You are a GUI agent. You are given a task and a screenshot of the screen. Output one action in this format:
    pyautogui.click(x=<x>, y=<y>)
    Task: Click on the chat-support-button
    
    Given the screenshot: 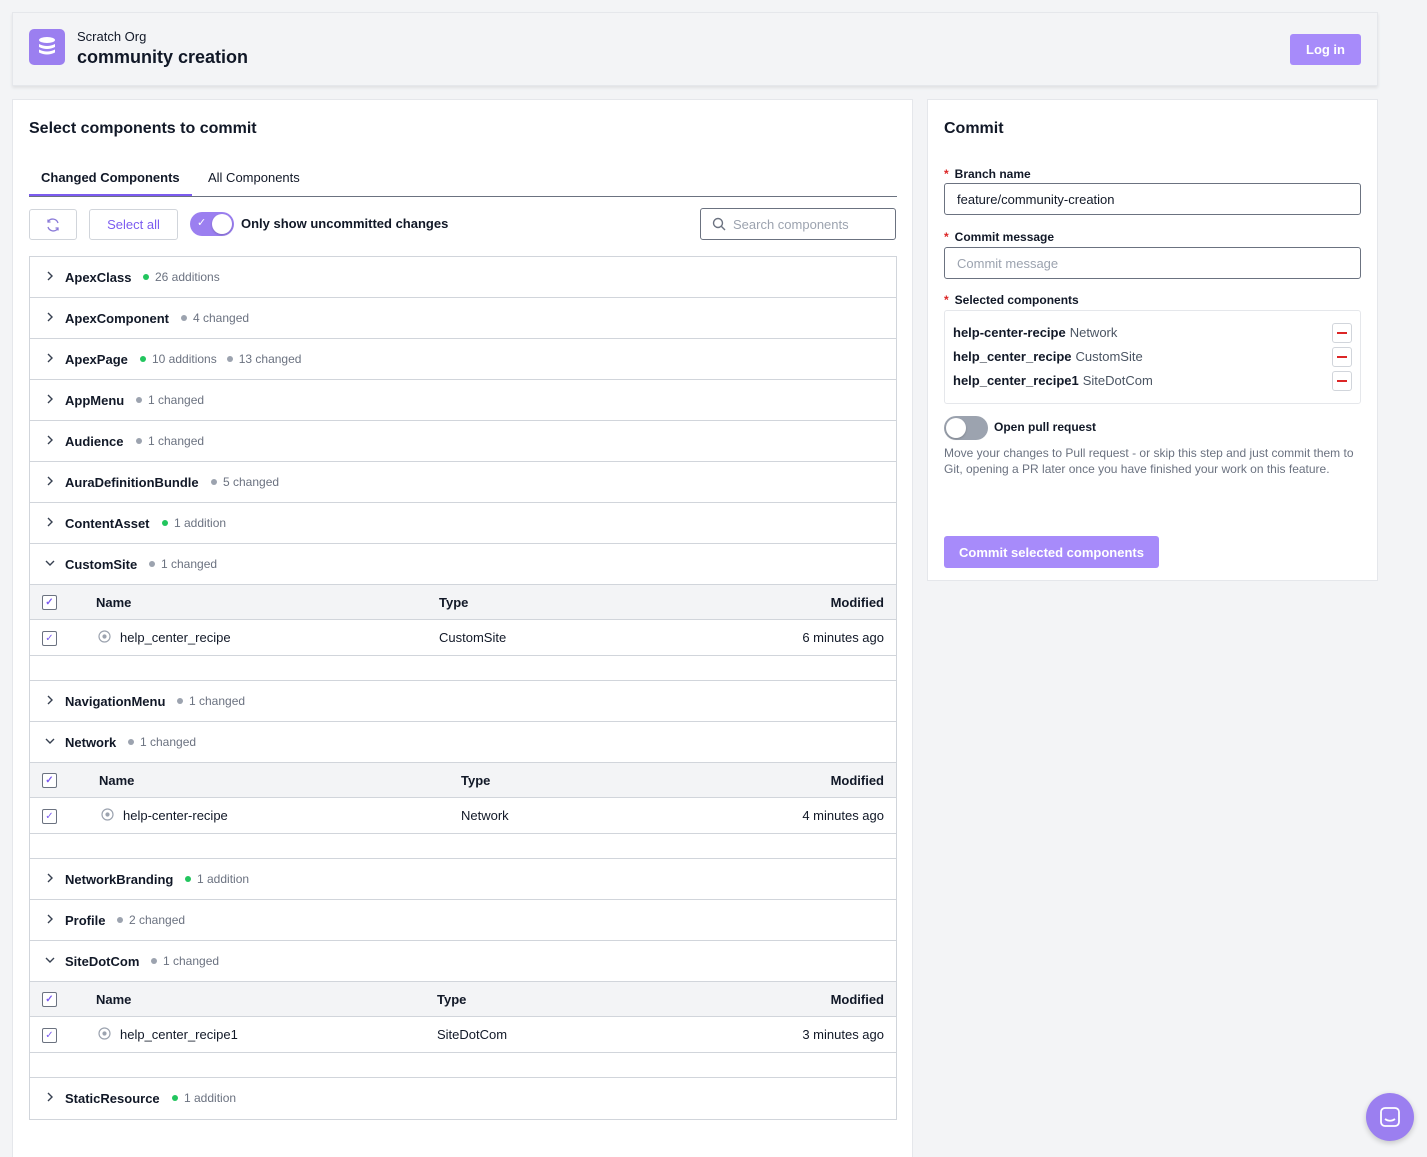 What is the action you would take?
    pyautogui.click(x=1390, y=1117)
    